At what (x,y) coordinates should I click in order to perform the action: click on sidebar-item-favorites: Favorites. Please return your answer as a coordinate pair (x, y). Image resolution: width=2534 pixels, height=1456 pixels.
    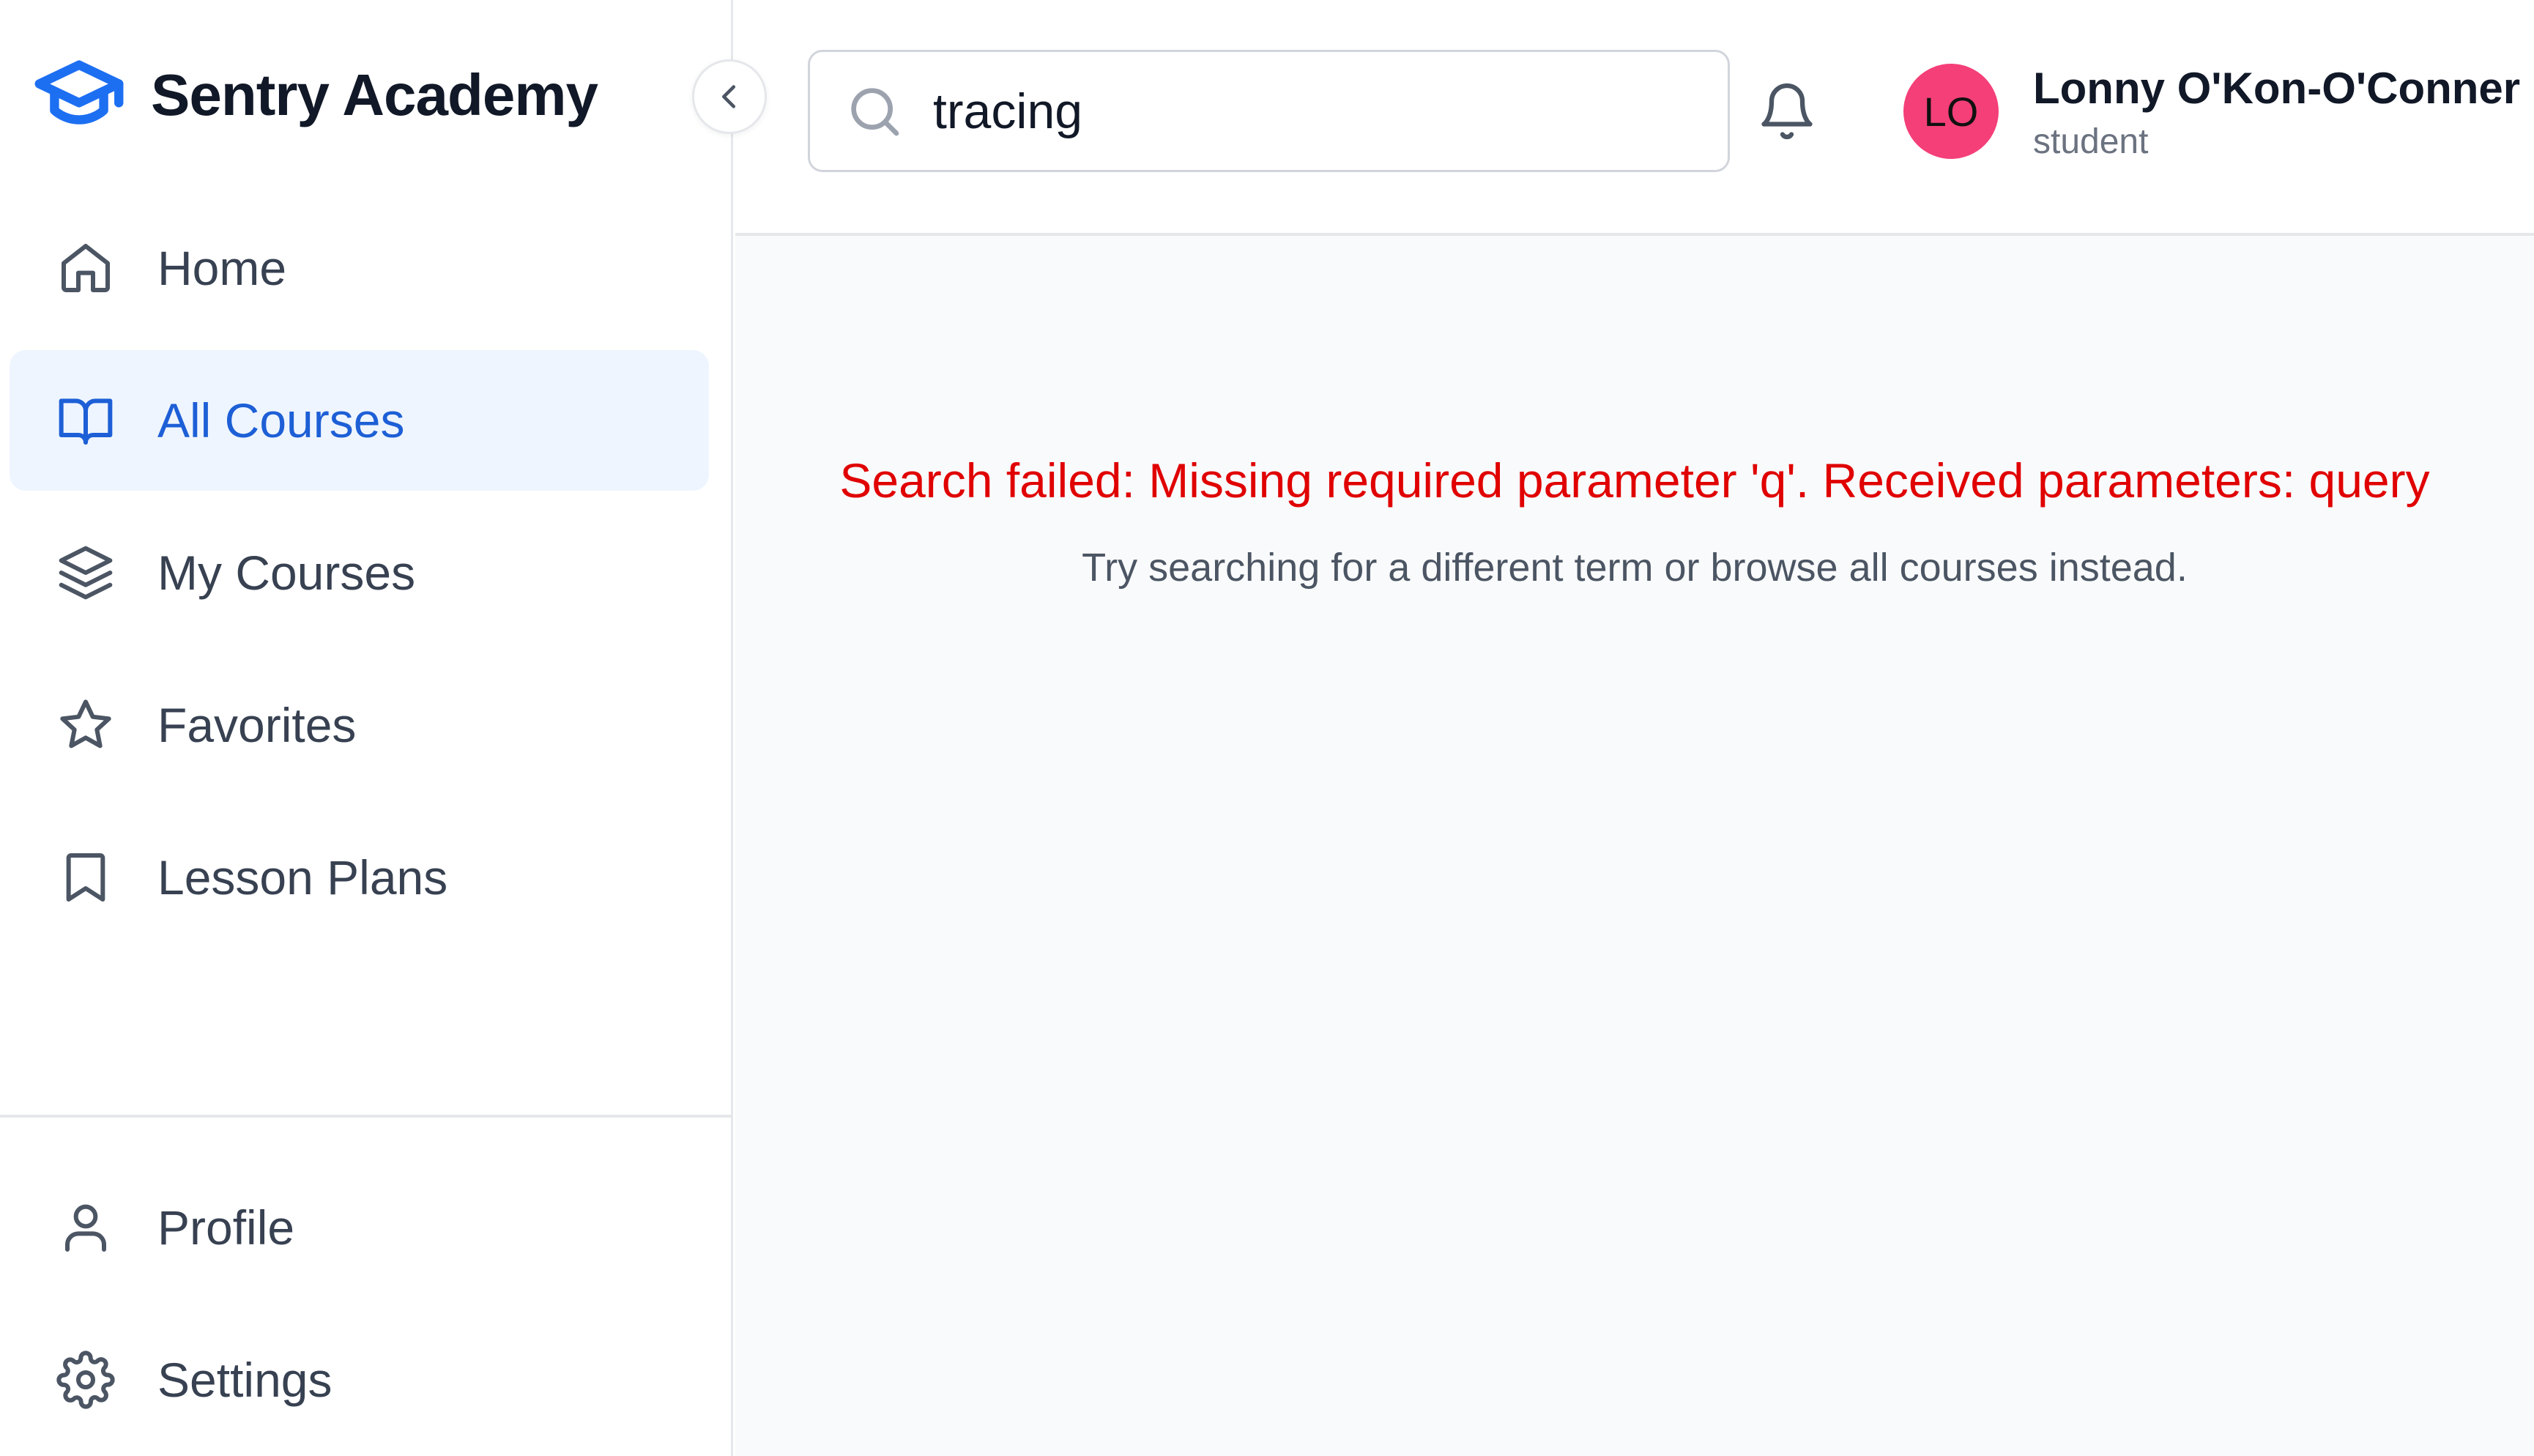
    Looking at the image, I should click on (360, 725).